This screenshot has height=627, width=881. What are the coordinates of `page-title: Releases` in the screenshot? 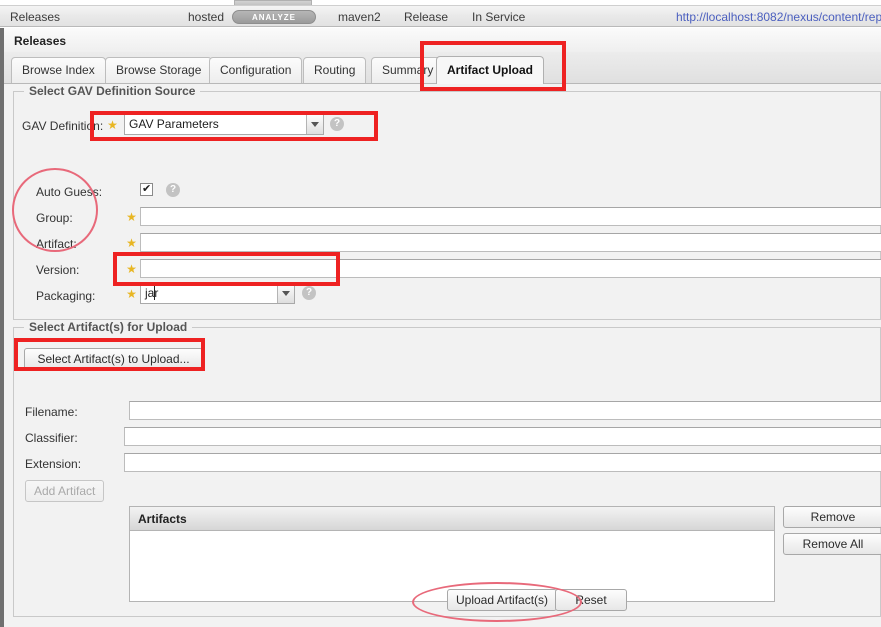 It's located at (40, 41).